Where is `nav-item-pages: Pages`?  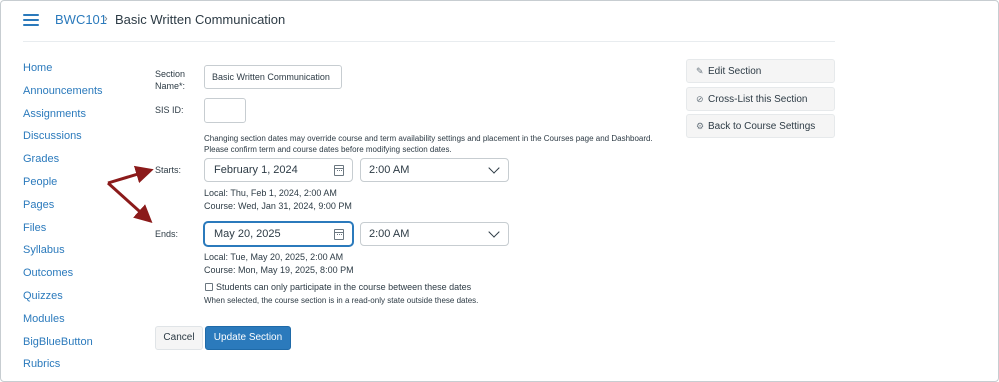
nav-item-pages: Pages is located at coordinates (63, 209).